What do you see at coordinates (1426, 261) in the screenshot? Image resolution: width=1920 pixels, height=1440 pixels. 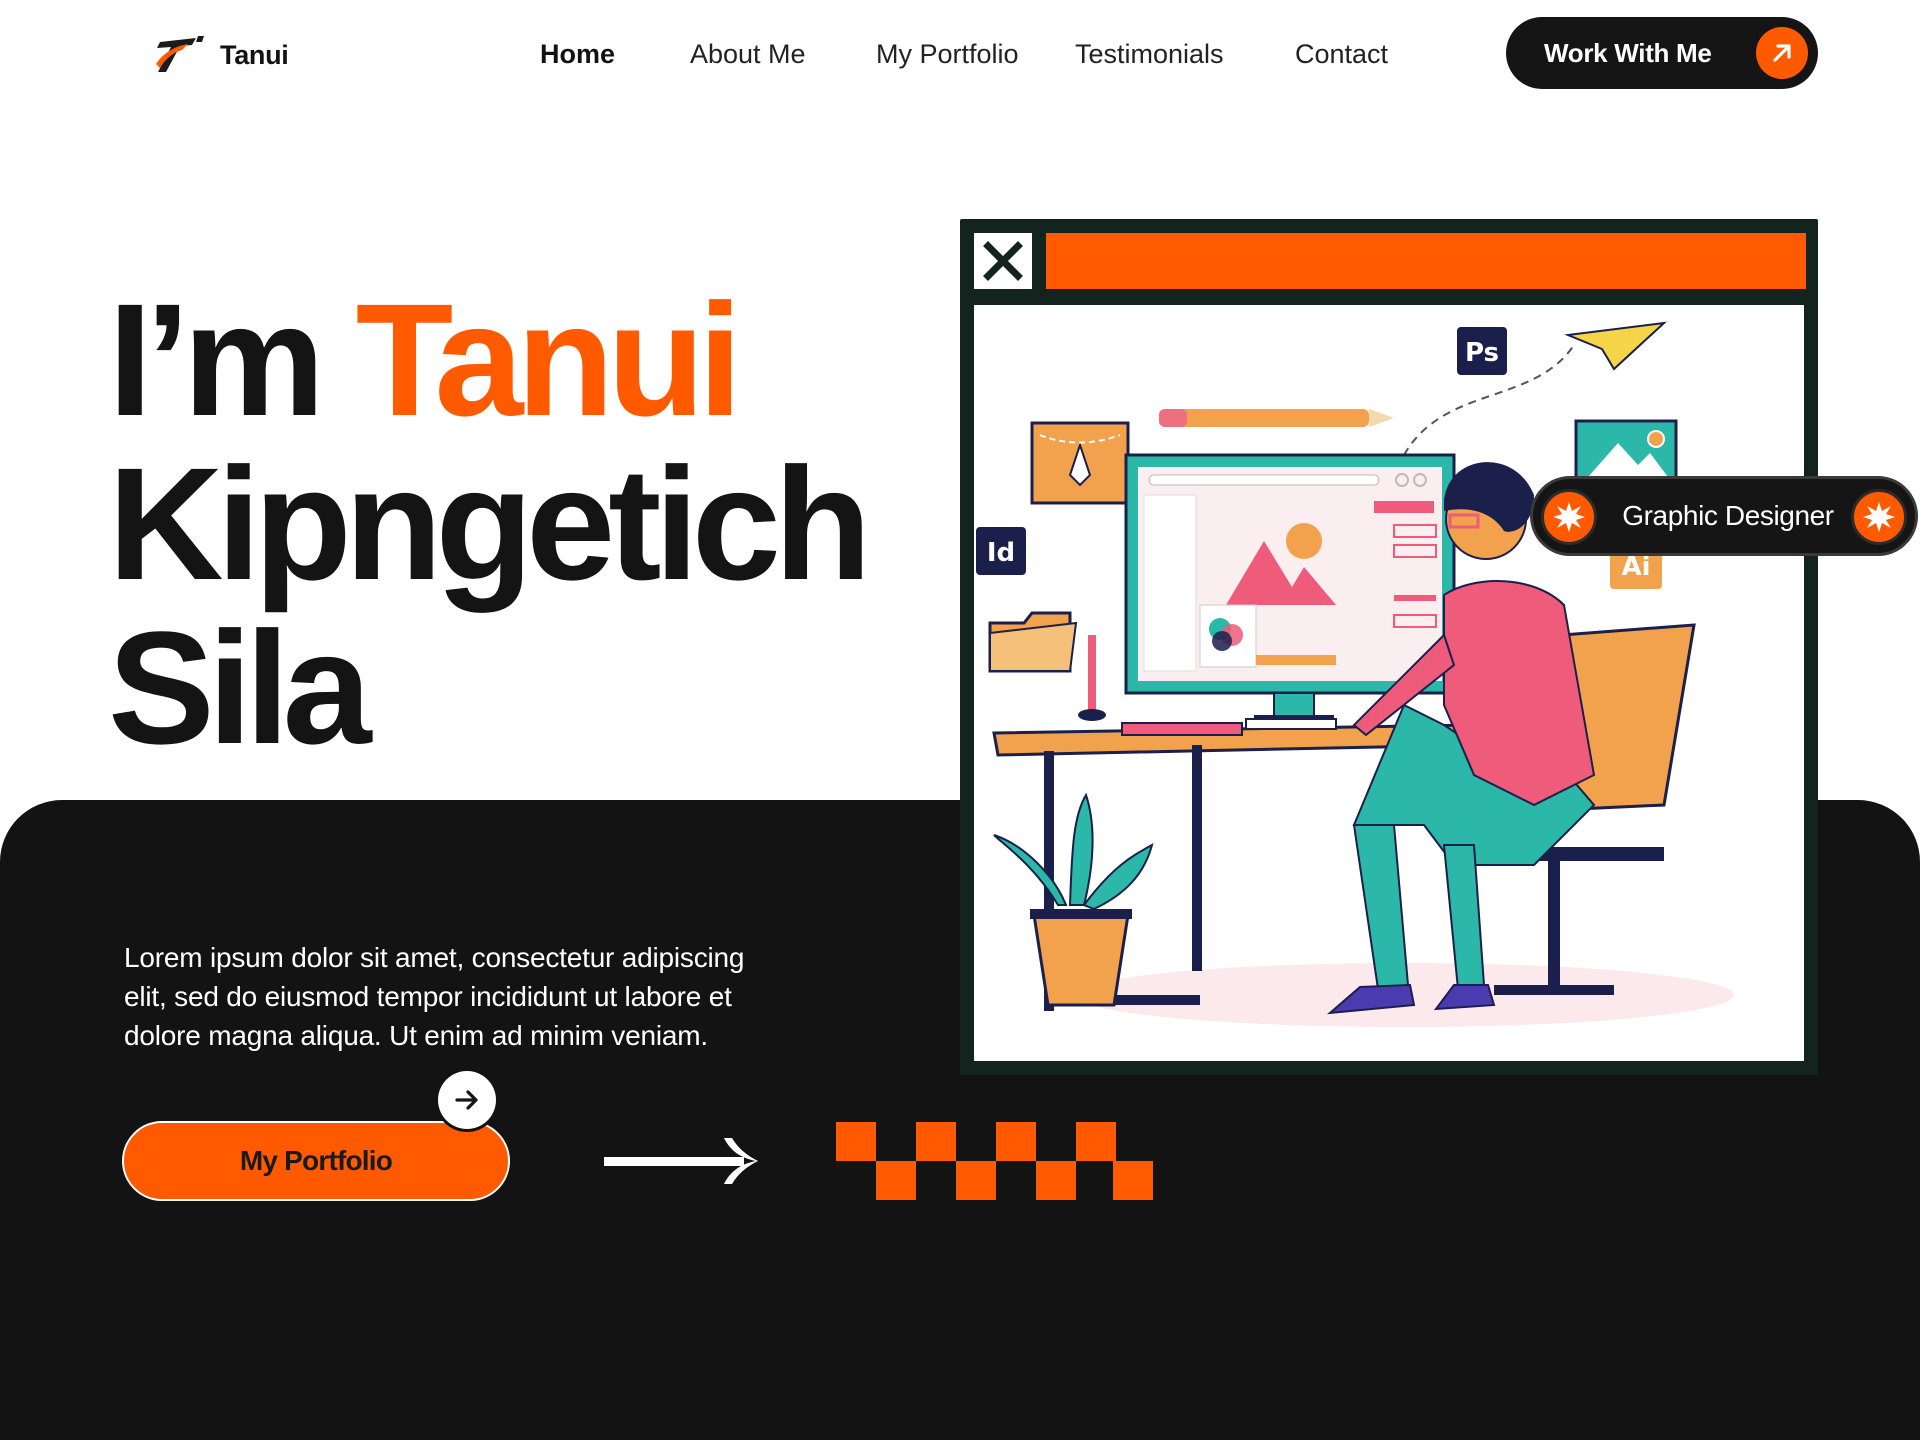 I see `window-title-bar` at bounding box center [1426, 261].